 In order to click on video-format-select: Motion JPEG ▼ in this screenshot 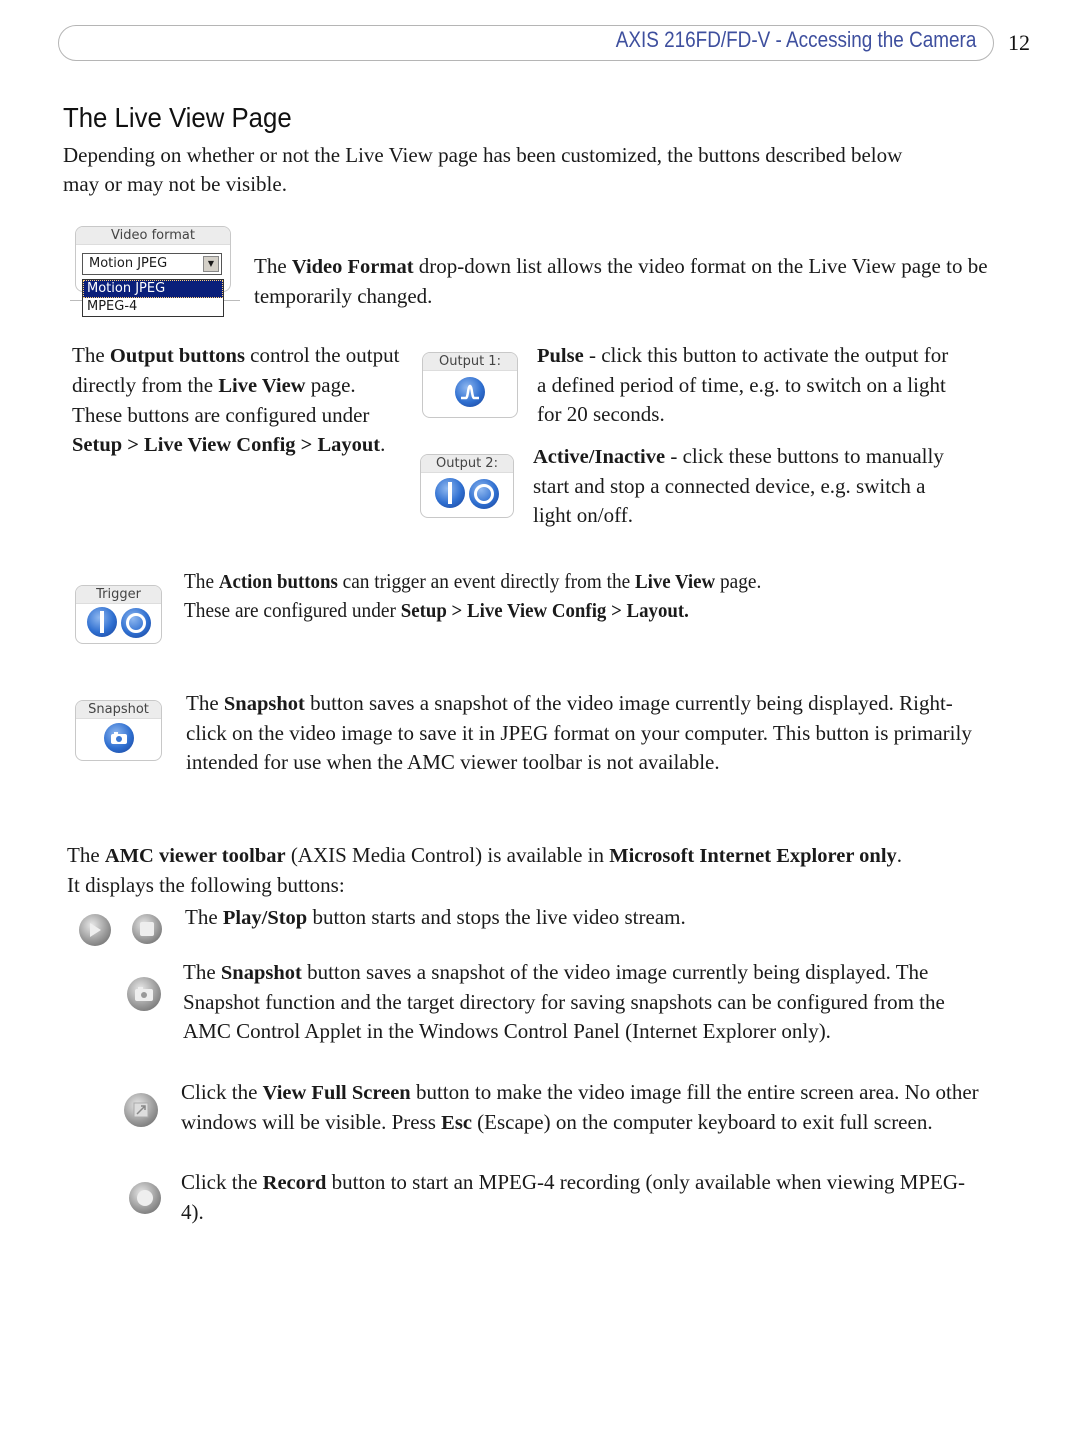, I will do `click(152, 264)`.